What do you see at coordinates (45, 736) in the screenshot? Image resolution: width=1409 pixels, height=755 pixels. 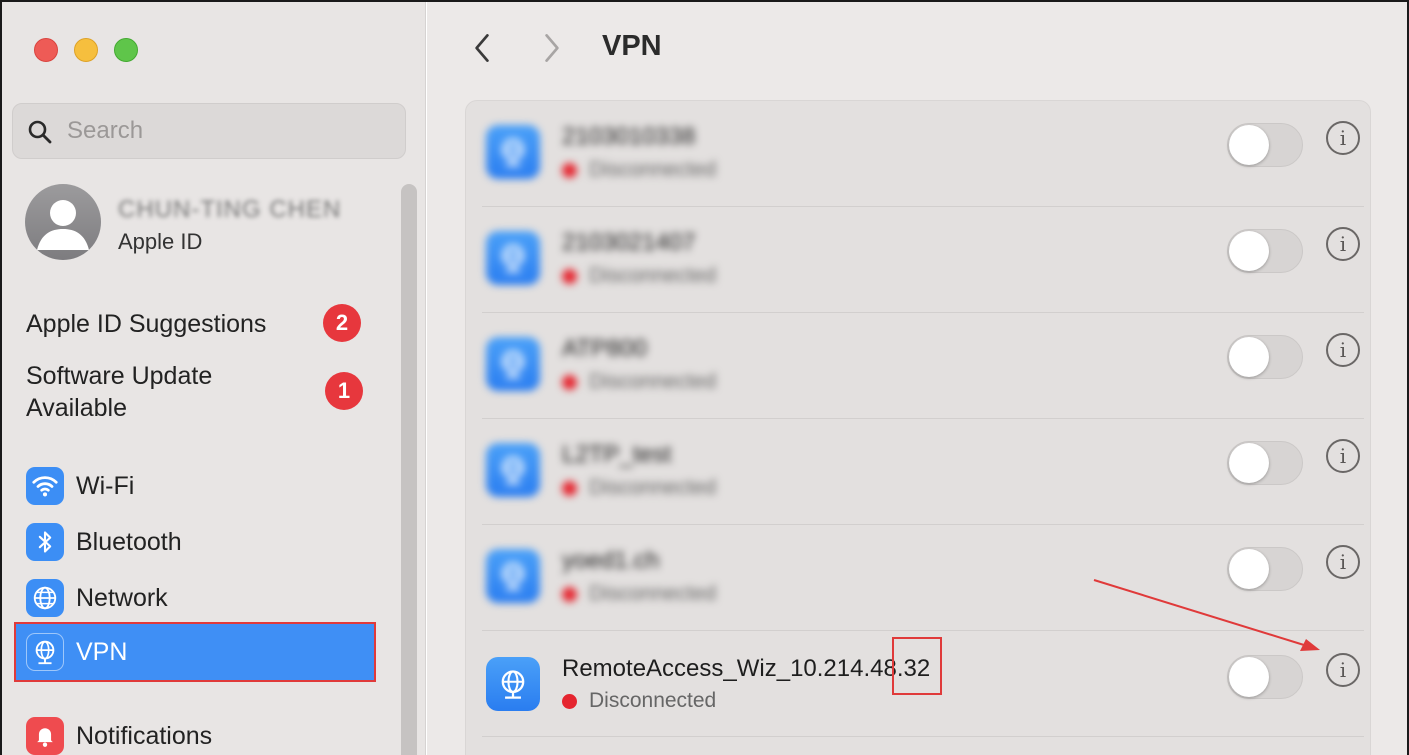 I see `bell-icon` at bounding box center [45, 736].